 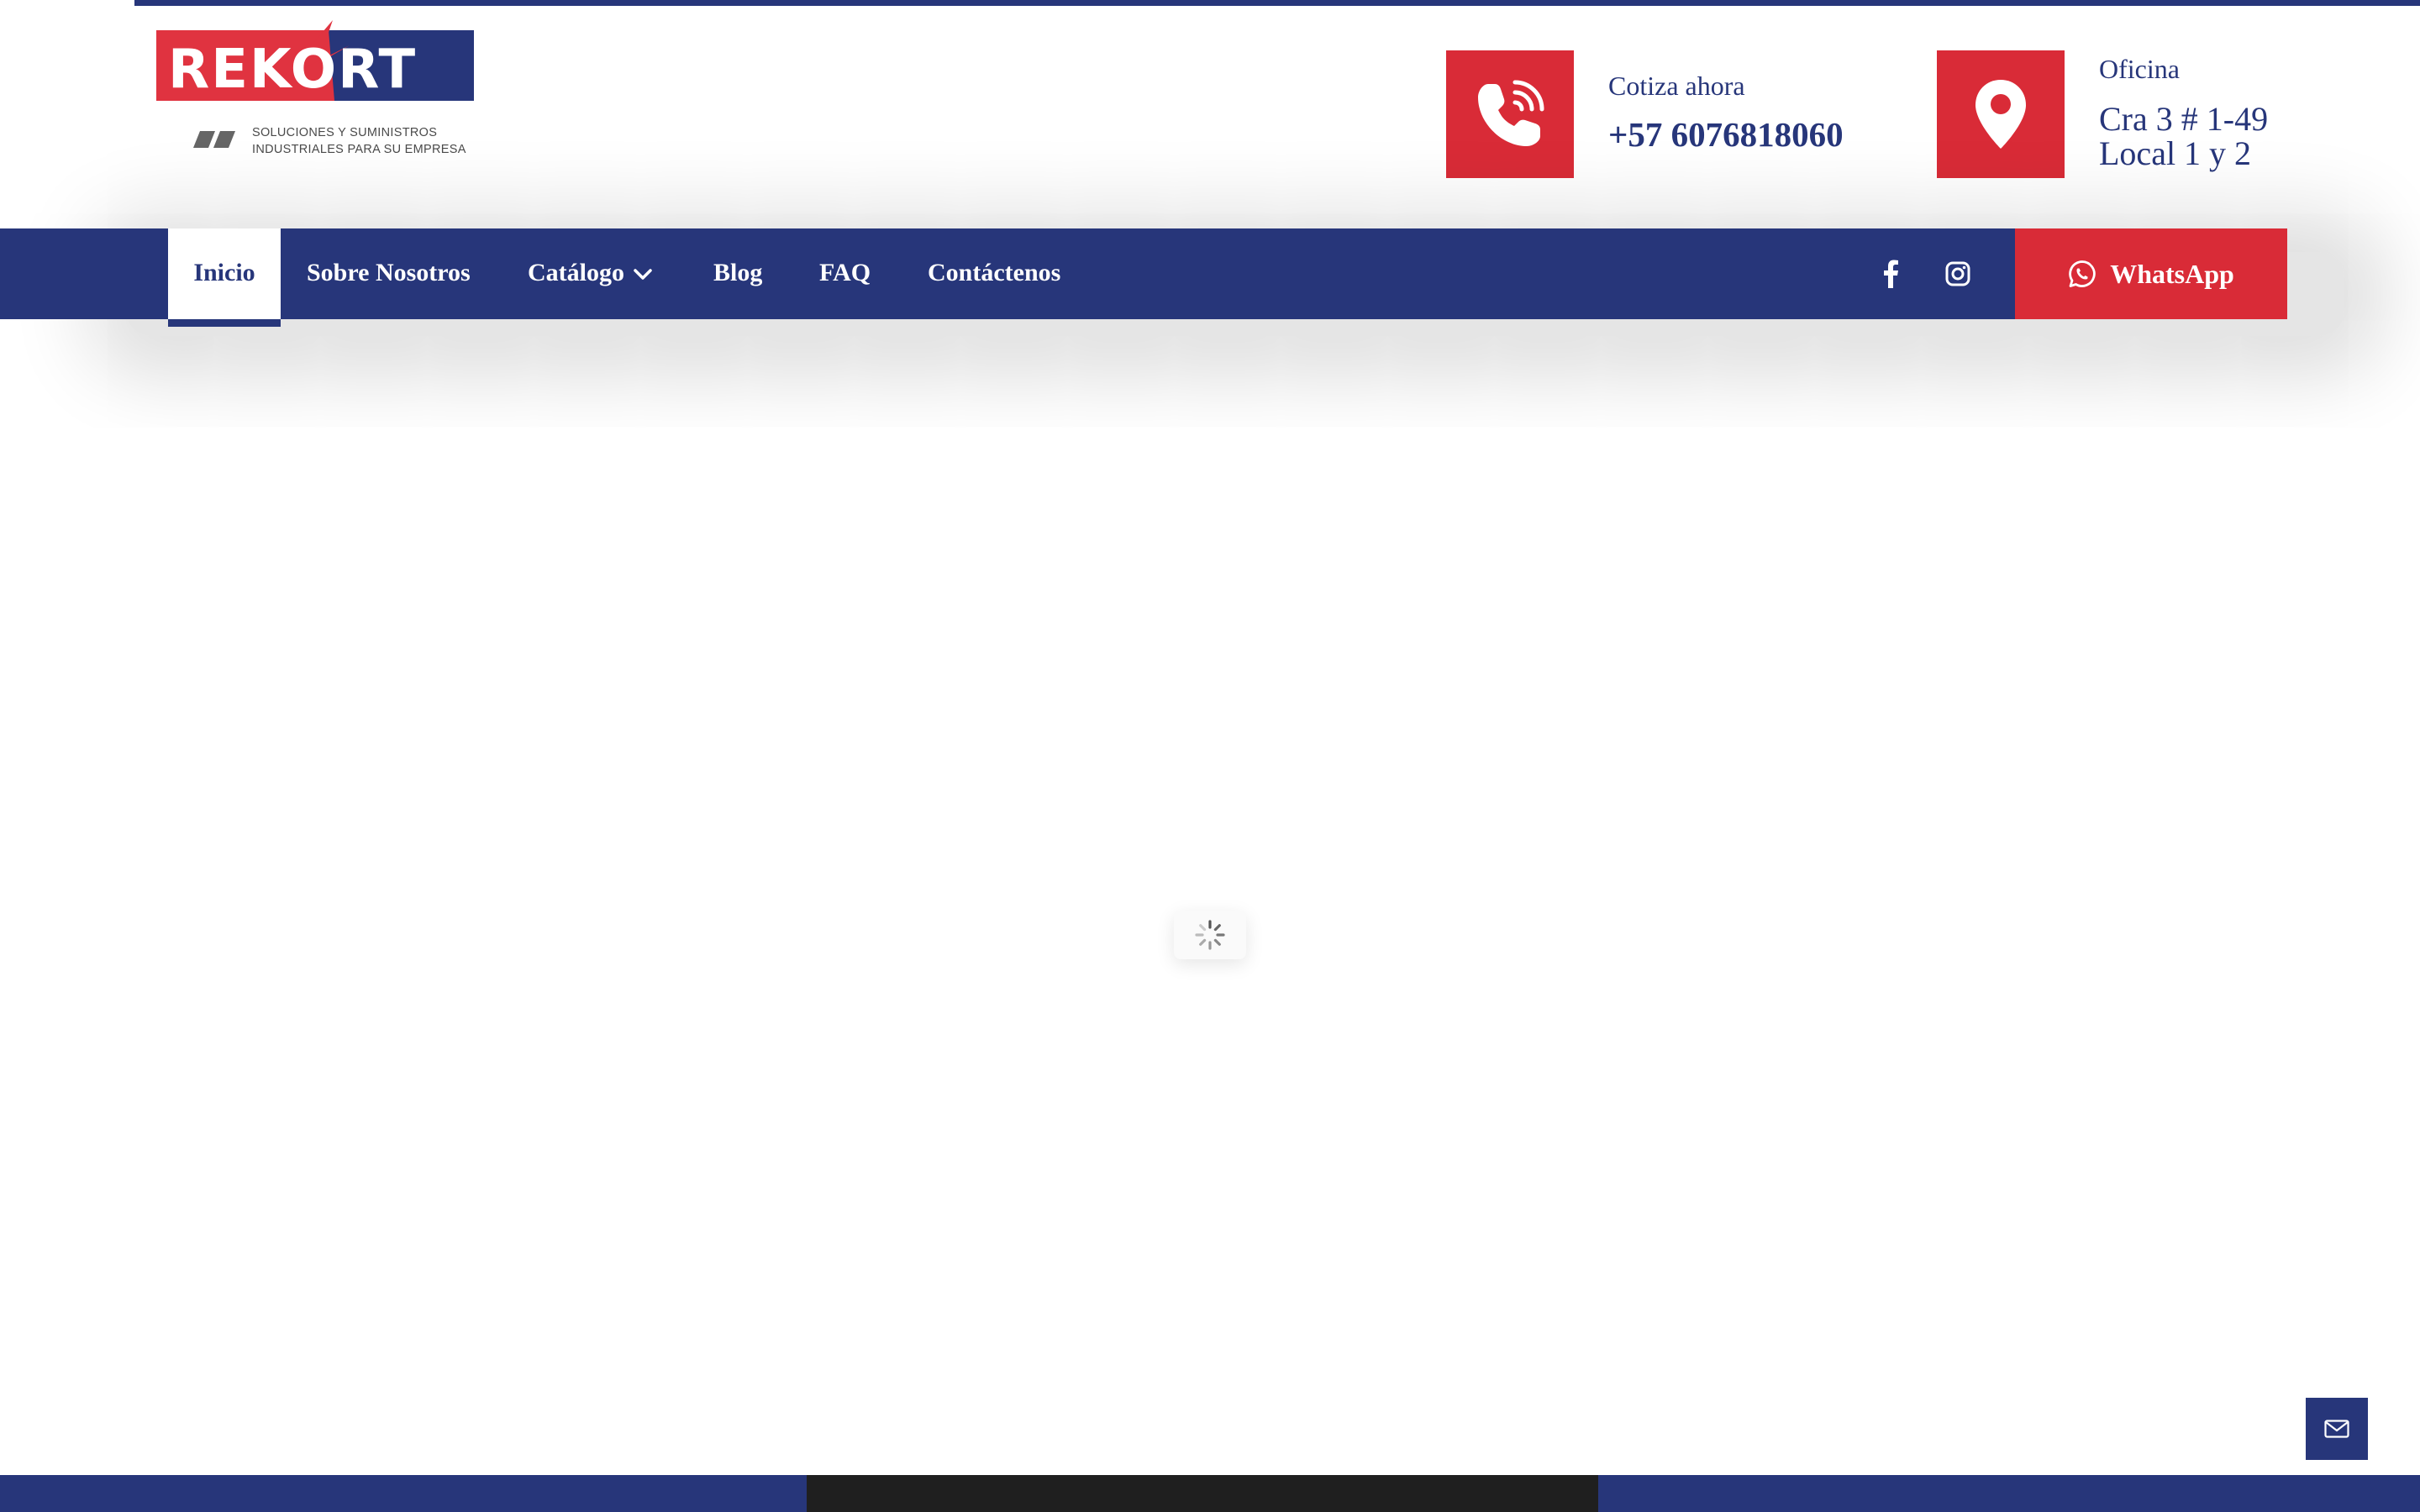 What do you see at coordinates (2140, 69) in the screenshot?
I see `office-label: Oficina` at bounding box center [2140, 69].